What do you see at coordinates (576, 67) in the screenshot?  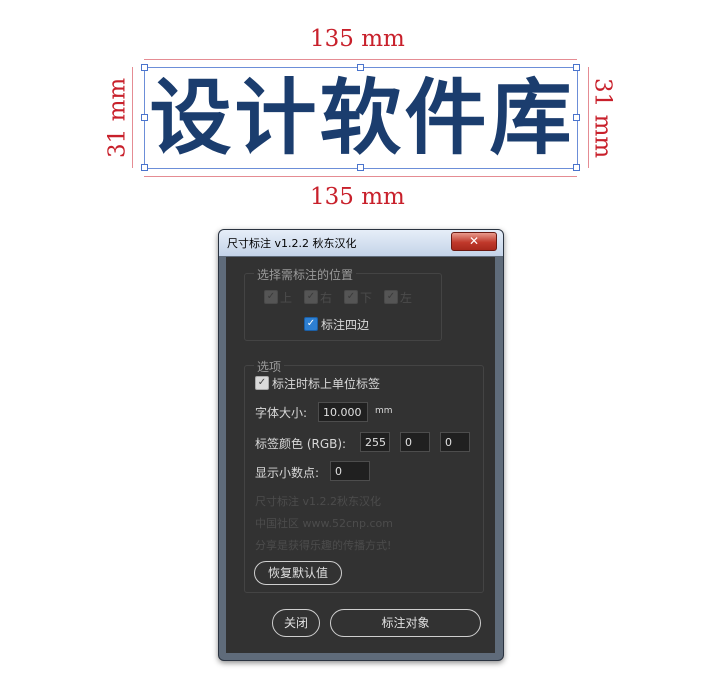 I see `selection-handle-tr` at bounding box center [576, 67].